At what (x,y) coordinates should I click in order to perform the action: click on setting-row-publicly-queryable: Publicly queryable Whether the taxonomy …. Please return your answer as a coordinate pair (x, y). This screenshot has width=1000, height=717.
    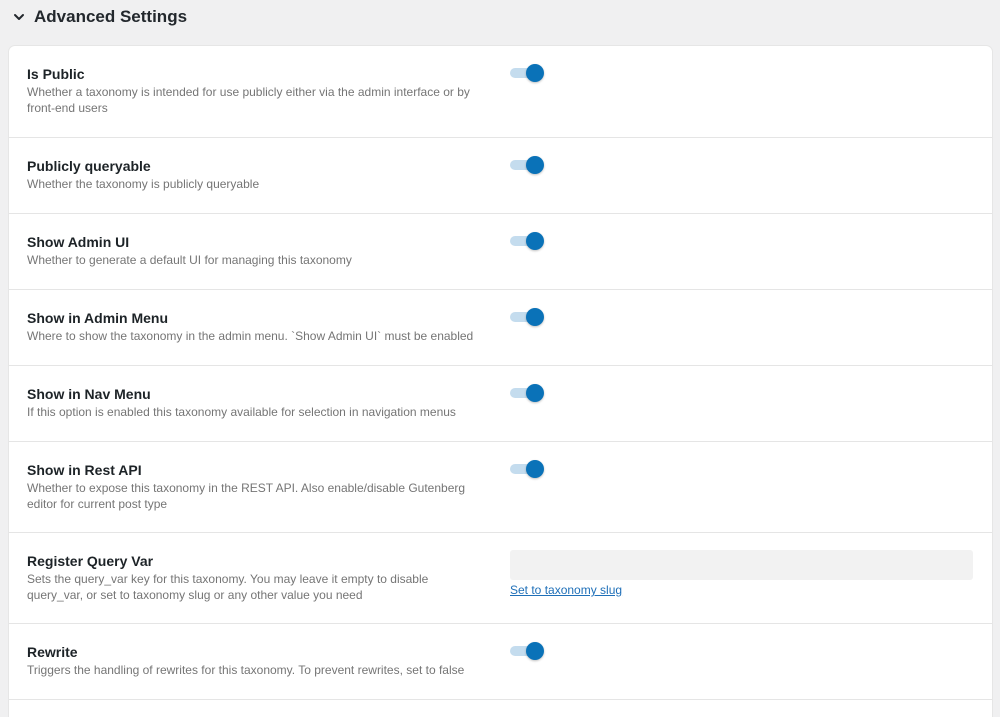
    Looking at the image, I should click on (500, 176).